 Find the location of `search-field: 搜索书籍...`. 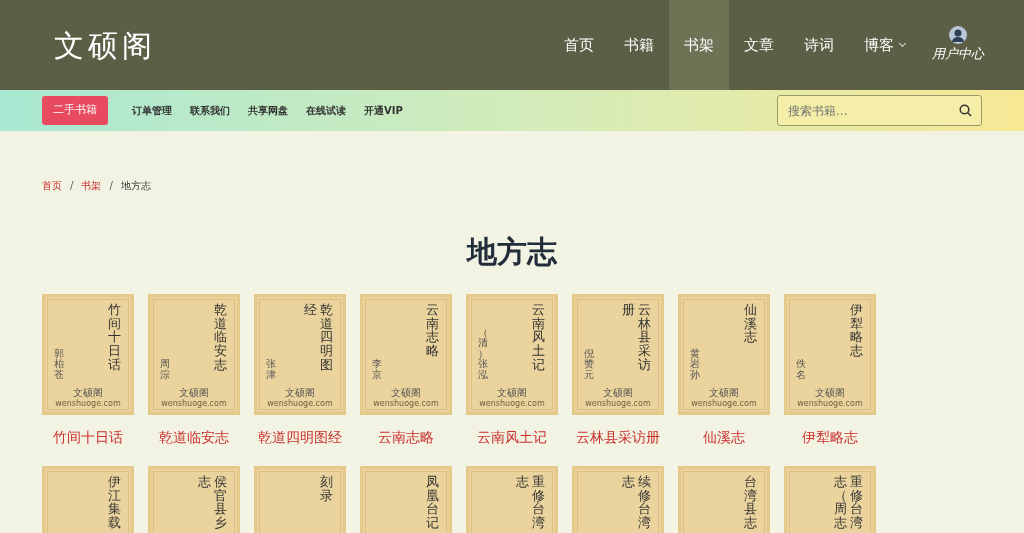

search-field: 搜索书籍... is located at coordinates (879, 110).